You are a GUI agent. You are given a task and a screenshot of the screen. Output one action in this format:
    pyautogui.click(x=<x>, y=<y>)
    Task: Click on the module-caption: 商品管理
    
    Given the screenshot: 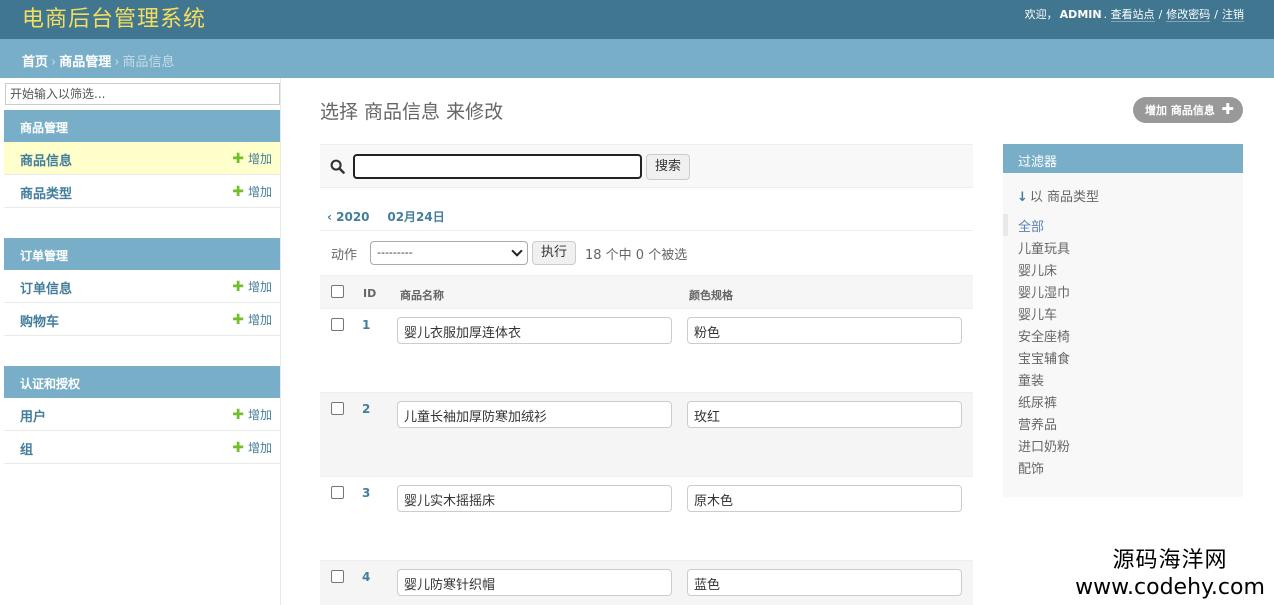 What is the action you would take?
    pyautogui.click(x=142, y=126)
    